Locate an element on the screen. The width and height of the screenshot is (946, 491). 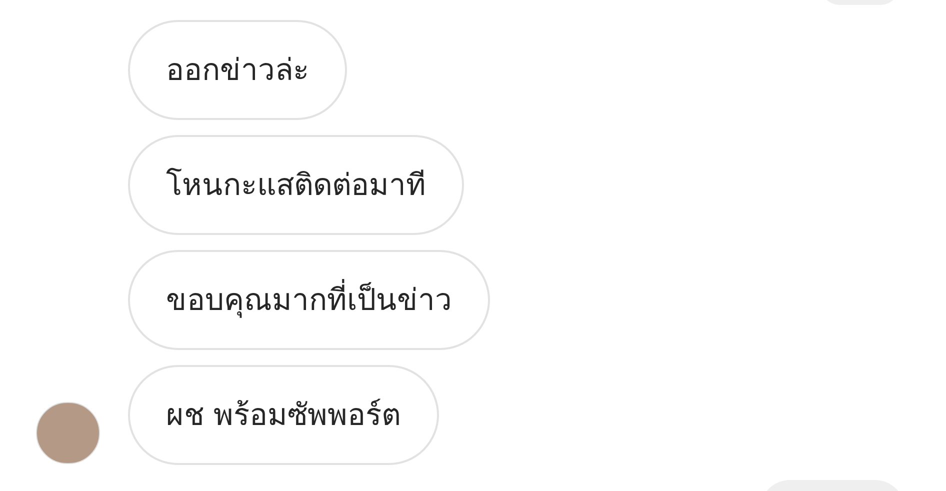
message-bubble: ขอบคุณมากที่เป็นข่าว is located at coordinates (309, 300).